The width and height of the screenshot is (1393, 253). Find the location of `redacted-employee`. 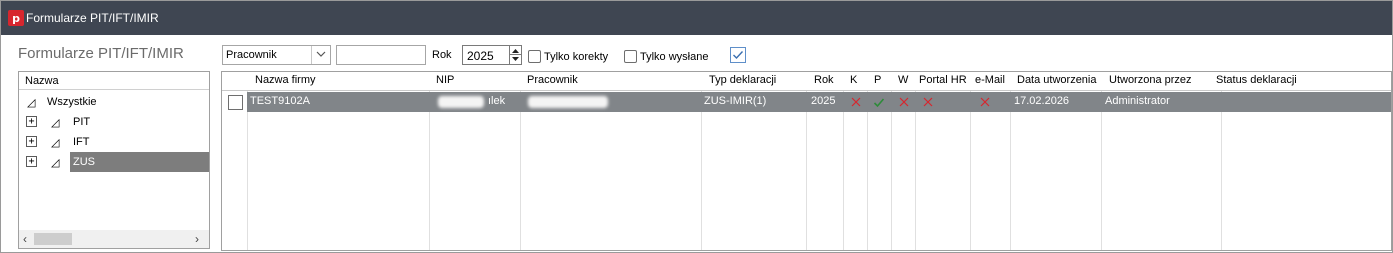

redacted-employee is located at coordinates (568, 102).